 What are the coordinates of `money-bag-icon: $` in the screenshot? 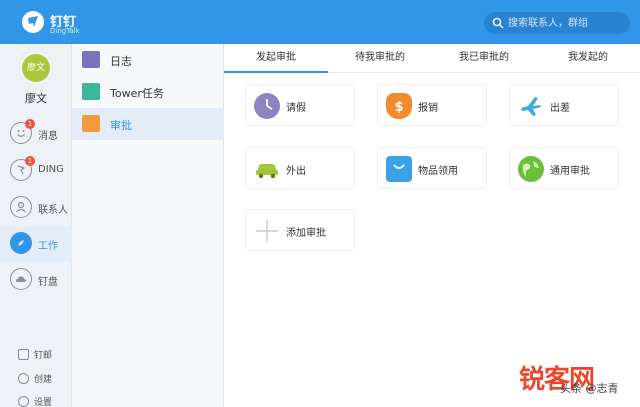 It's located at (399, 106).